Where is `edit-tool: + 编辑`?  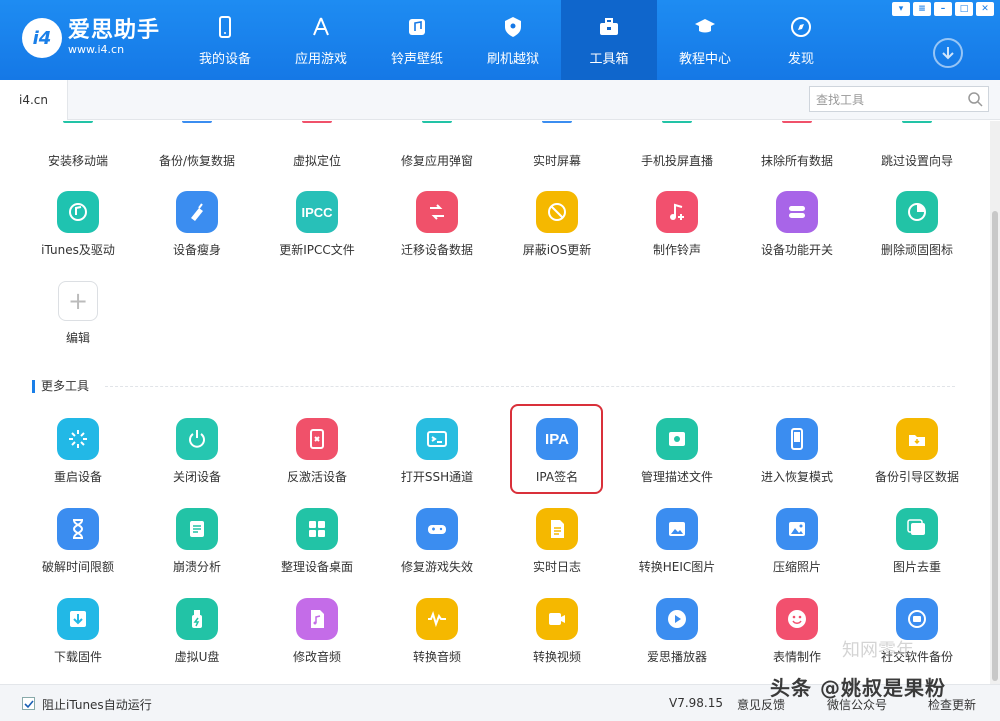 edit-tool: + 编辑 is located at coordinates (78, 313).